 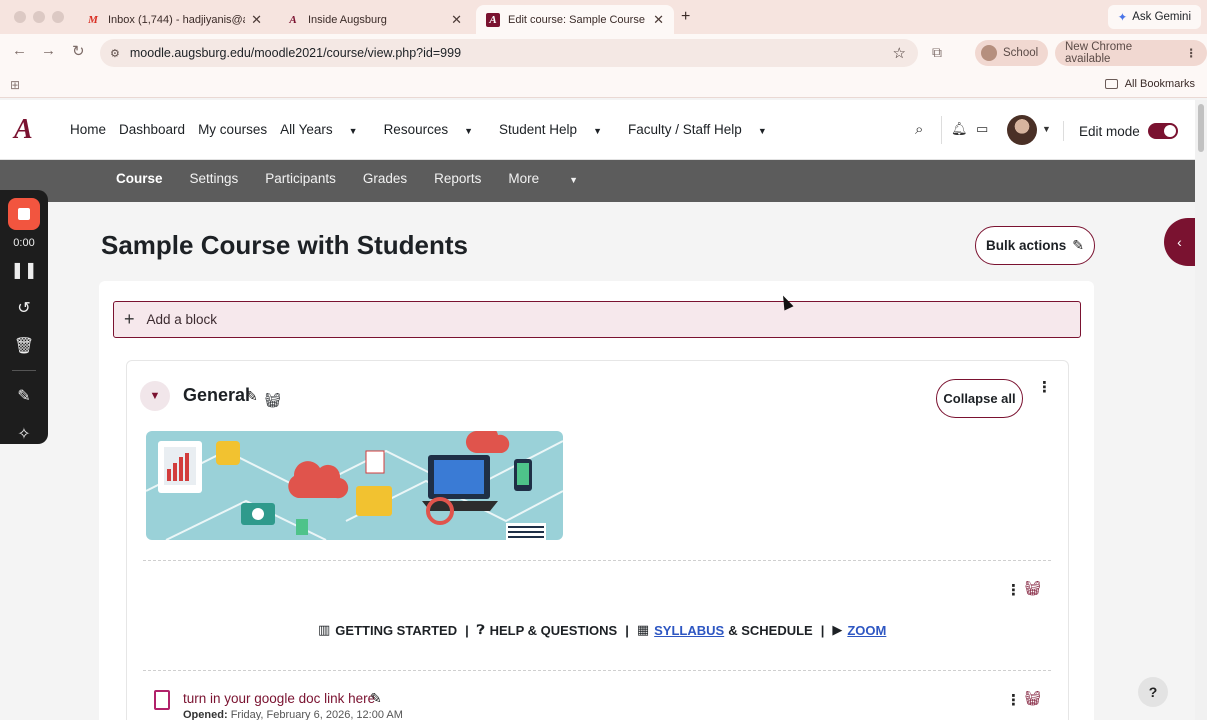 What do you see at coordinates (24, 243) in the screenshot?
I see `recording-timer: 0:00` at bounding box center [24, 243].